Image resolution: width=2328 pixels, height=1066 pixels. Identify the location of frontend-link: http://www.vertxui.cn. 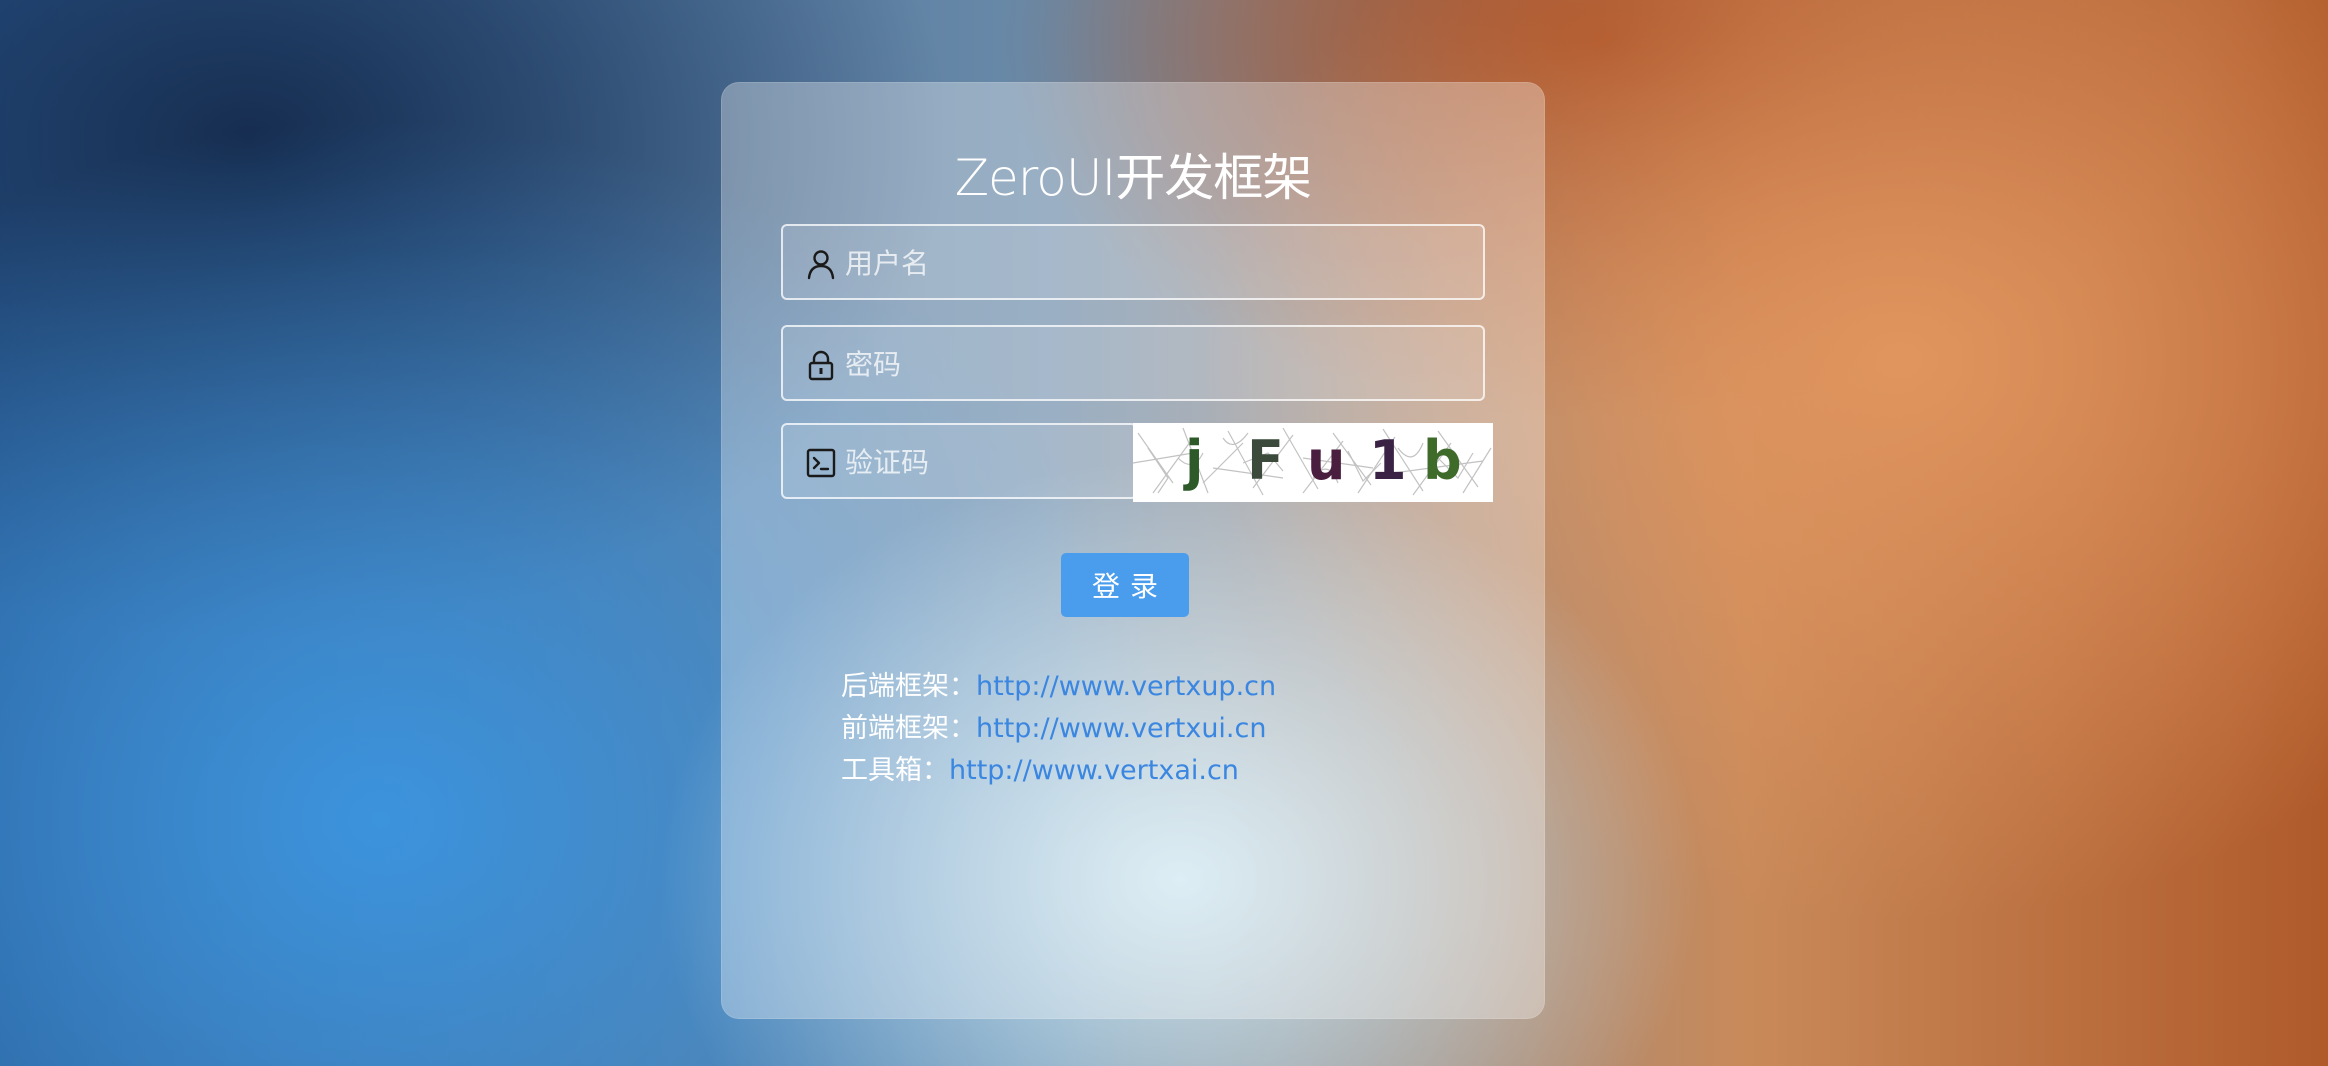
(1121, 728).